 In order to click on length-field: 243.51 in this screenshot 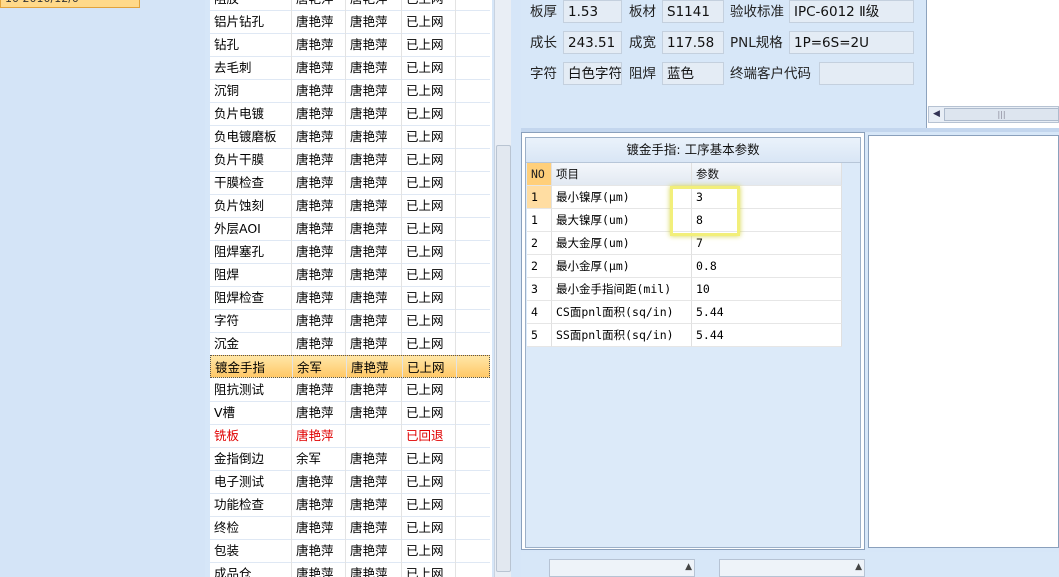, I will do `click(592, 42)`.